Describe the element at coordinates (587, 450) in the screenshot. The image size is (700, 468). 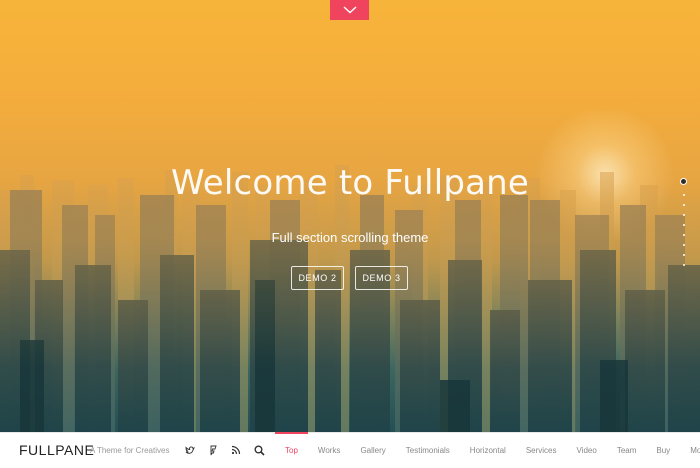
I see `nav-item-video: Video` at that location.